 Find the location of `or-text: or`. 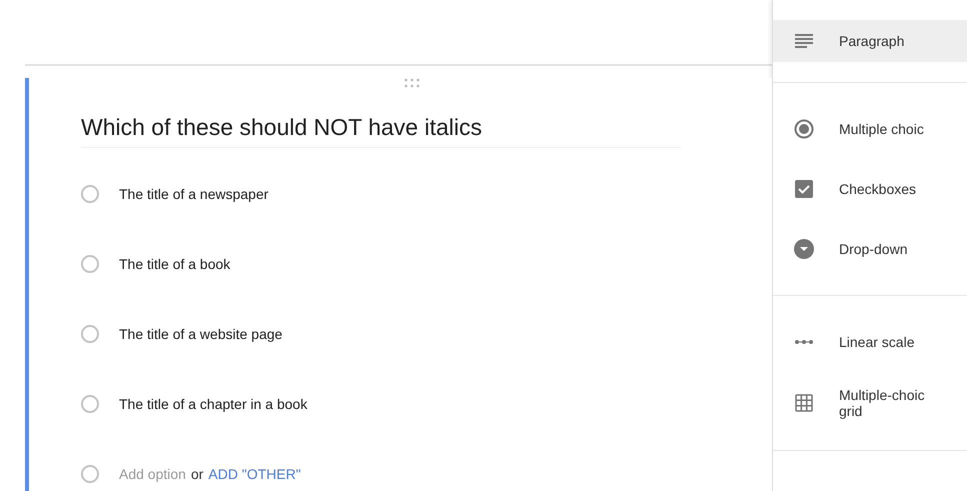

or-text: or is located at coordinates (197, 474).